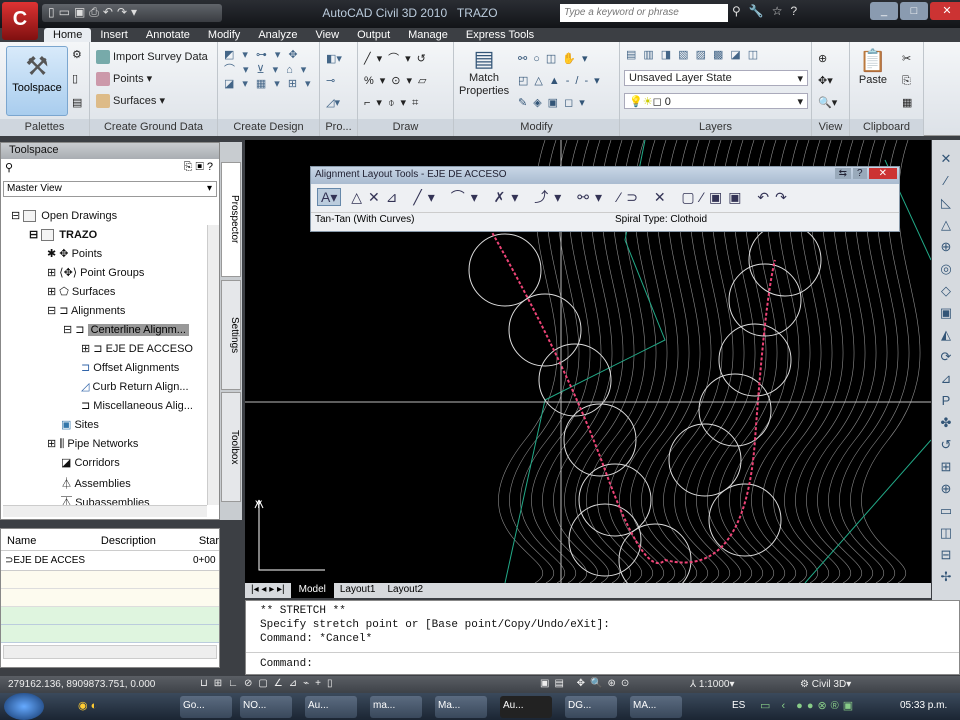 This screenshot has height=720, width=960. Describe the element at coordinates (946, 364) in the screenshot. I see `modify-tool-icons: ✕ ⁄ ◺ △ ⊕ ◎ ◇ ▣ ◭ ⟳ ⊿ P ✤ ↺ ⊞ ⊕ ▭ ◫ ⊟ ✢` at that location.